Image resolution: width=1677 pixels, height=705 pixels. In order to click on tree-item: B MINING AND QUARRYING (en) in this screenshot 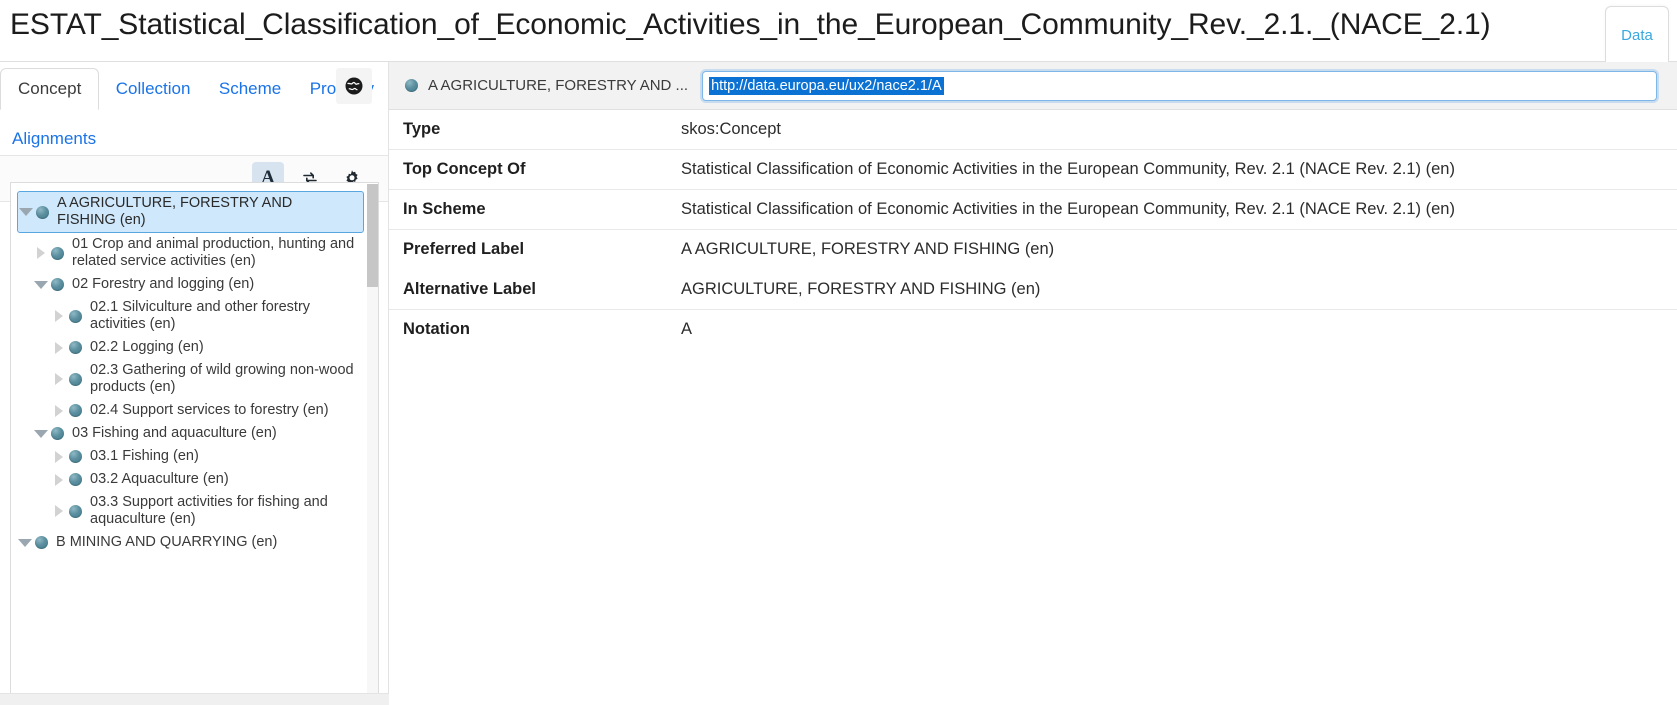, I will do `click(190, 542)`.